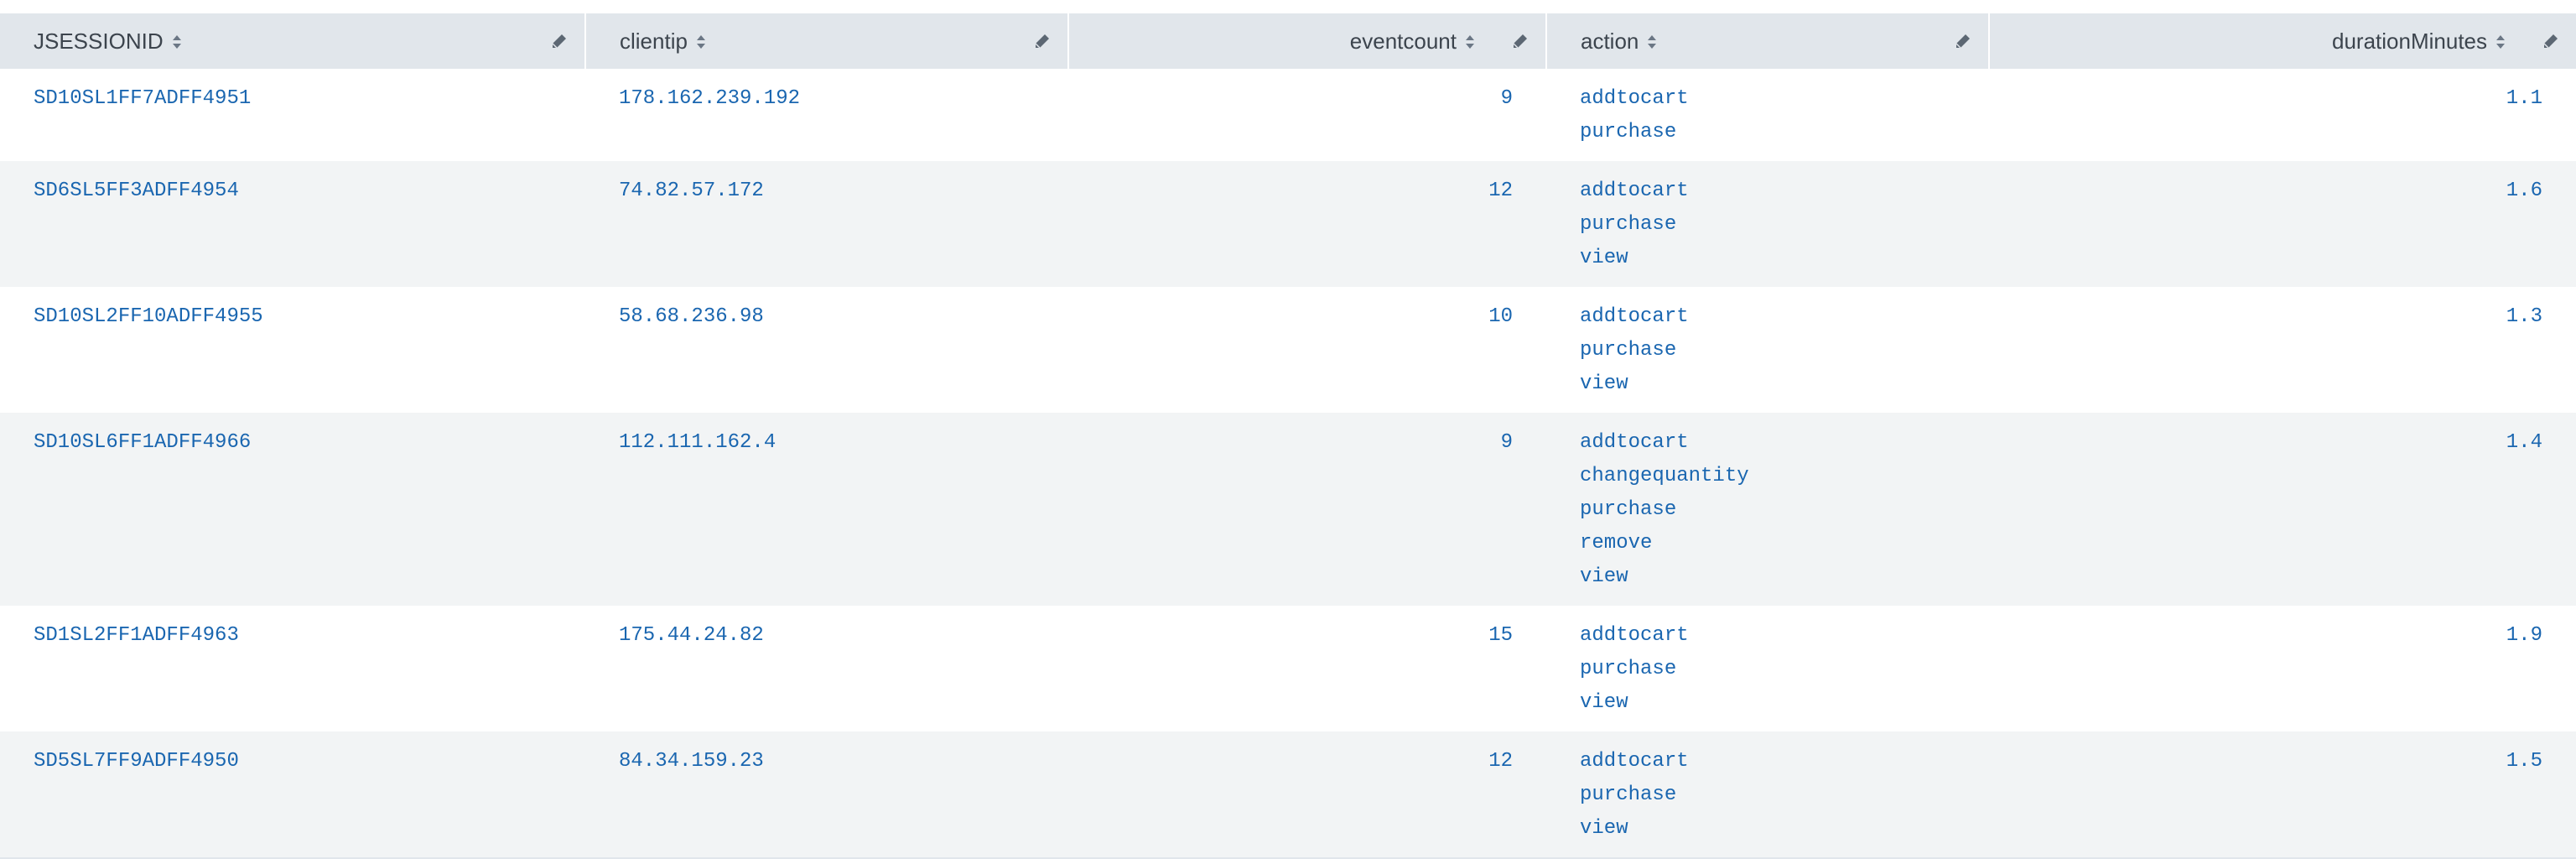 This screenshot has width=2576, height=859. I want to click on cell-clientip: 58.68.236.98, so click(826, 350).